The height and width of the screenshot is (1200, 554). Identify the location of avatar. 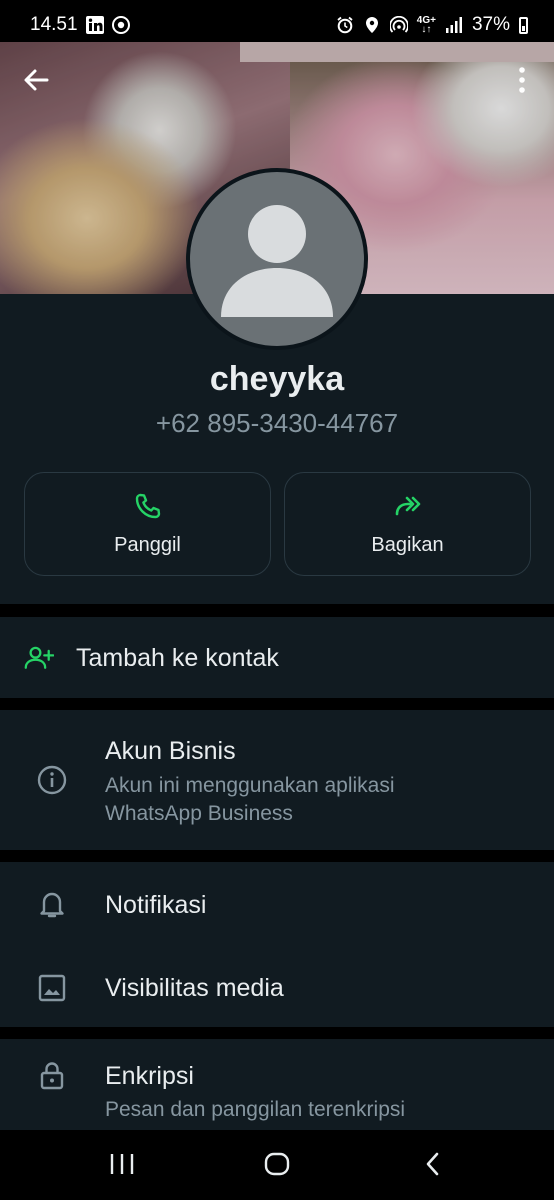
(277, 259).